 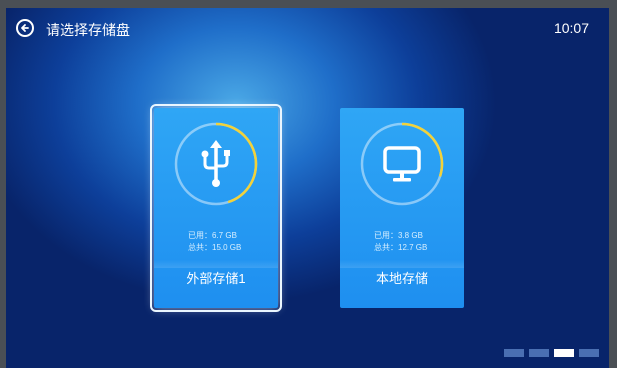 What do you see at coordinates (398, 235) in the screenshot?
I see `used-text: 已用：3.8 GB` at bounding box center [398, 235].